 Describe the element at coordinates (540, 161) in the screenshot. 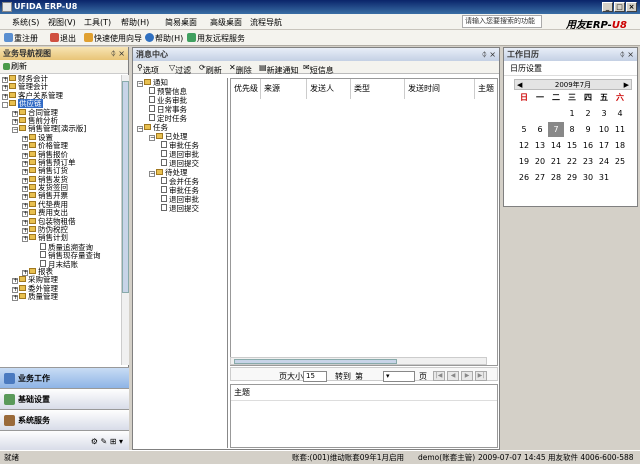

I see `calendar-day: 20` at that location.